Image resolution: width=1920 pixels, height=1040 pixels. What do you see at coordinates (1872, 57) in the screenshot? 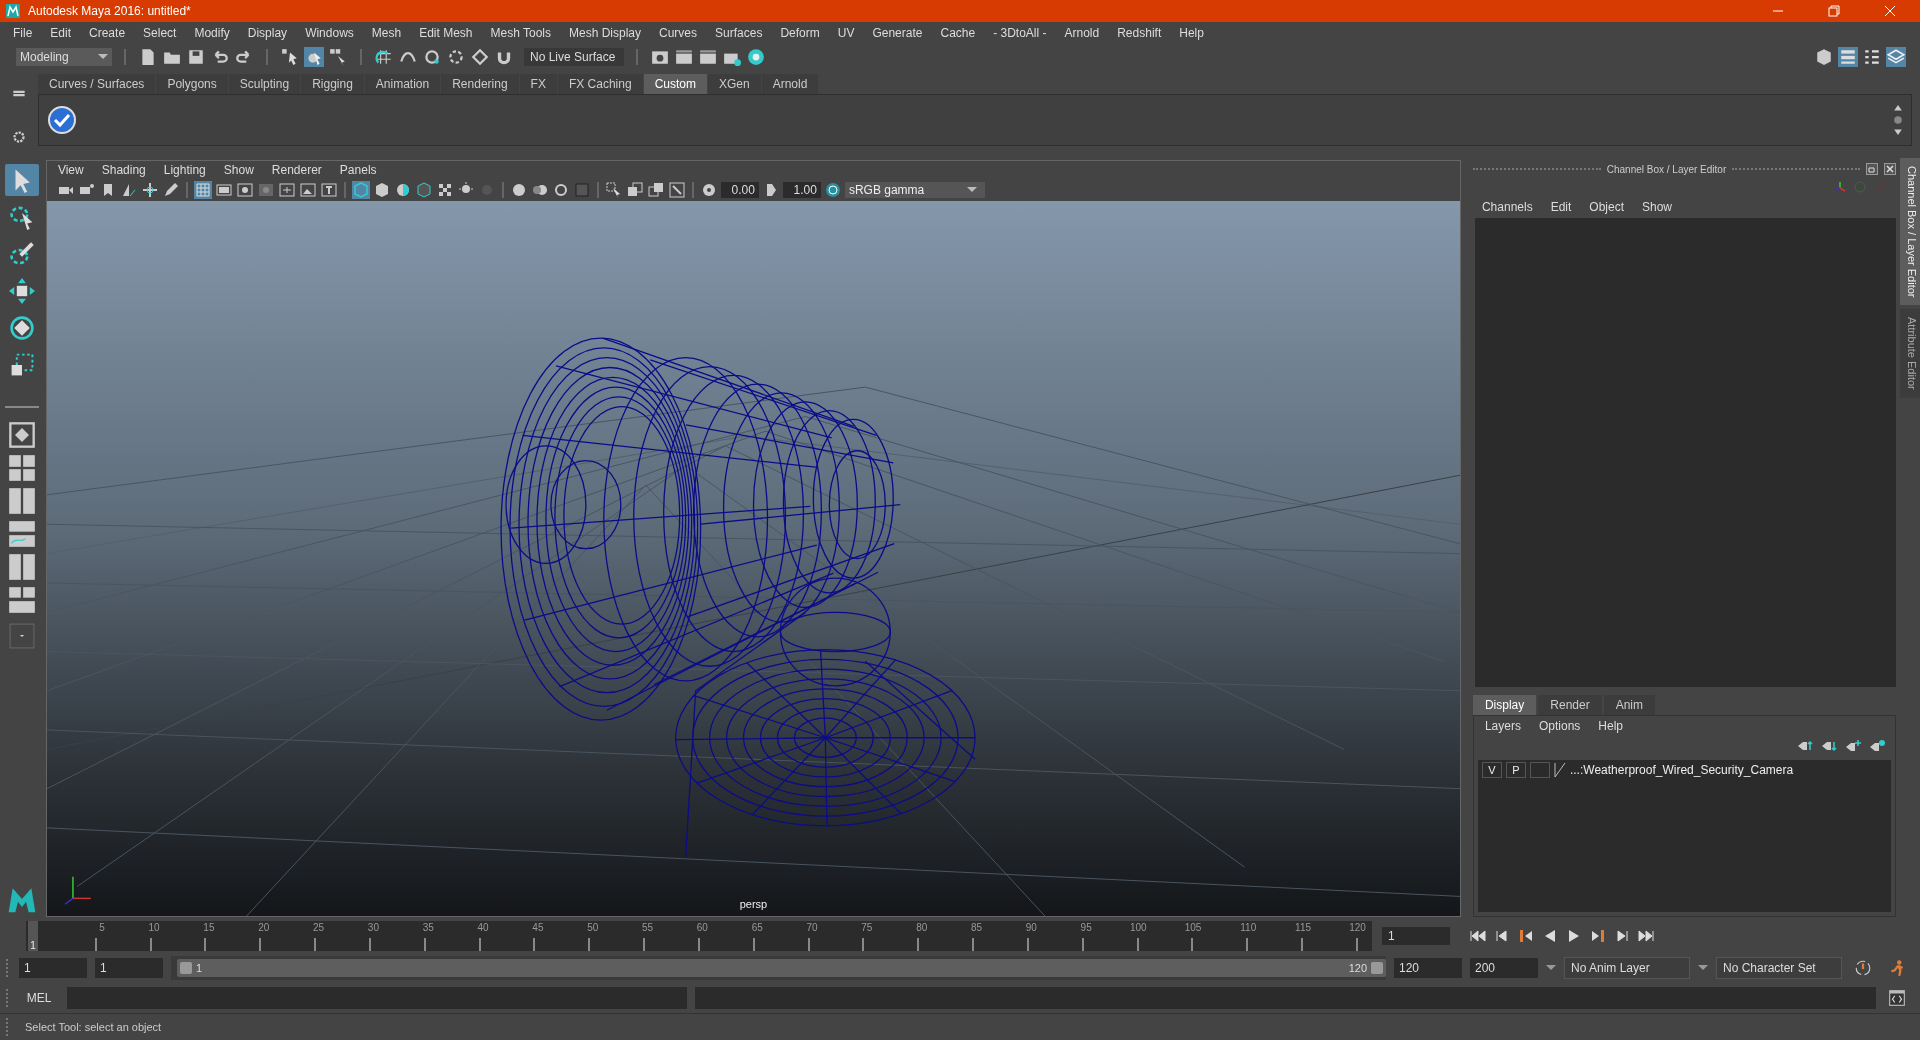
I see `tool-settings-icon` at bounding box center [1872, 57].